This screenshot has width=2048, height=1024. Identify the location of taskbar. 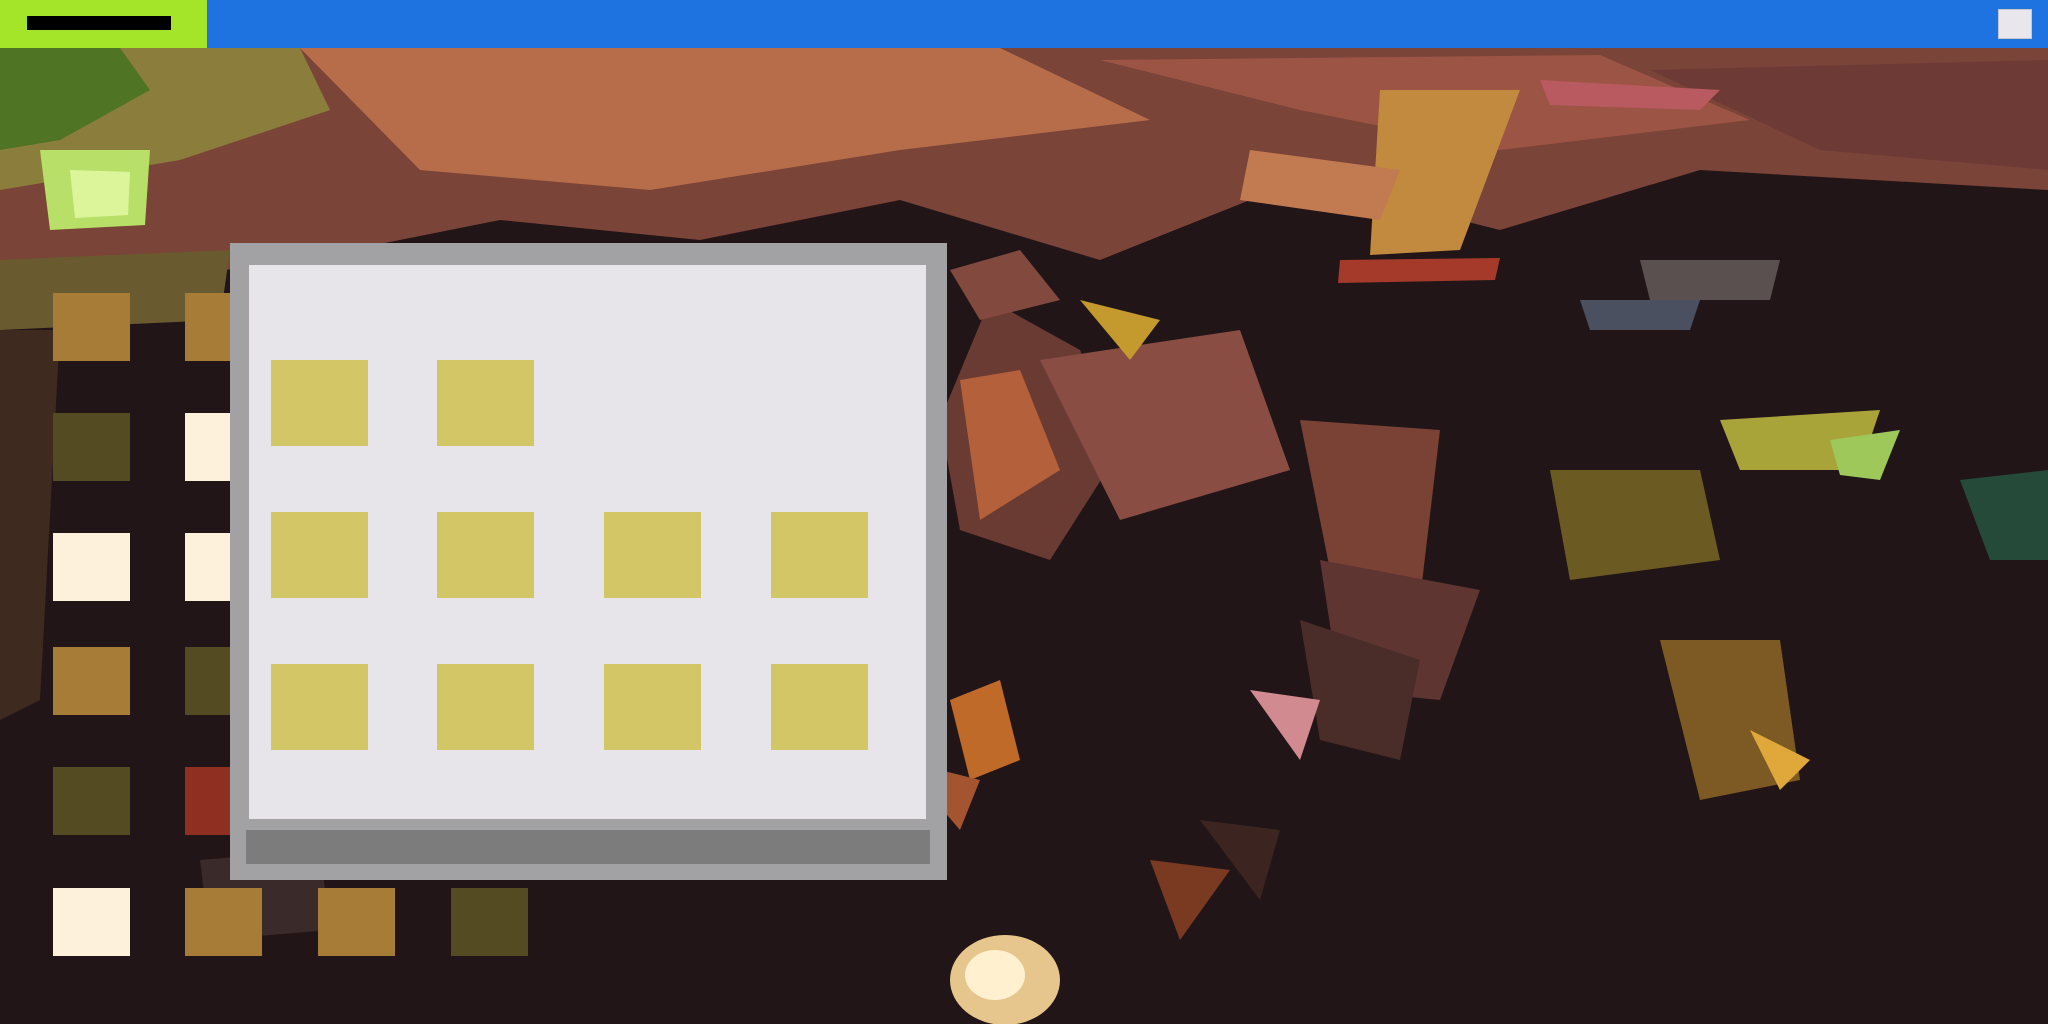
(1024, 24).